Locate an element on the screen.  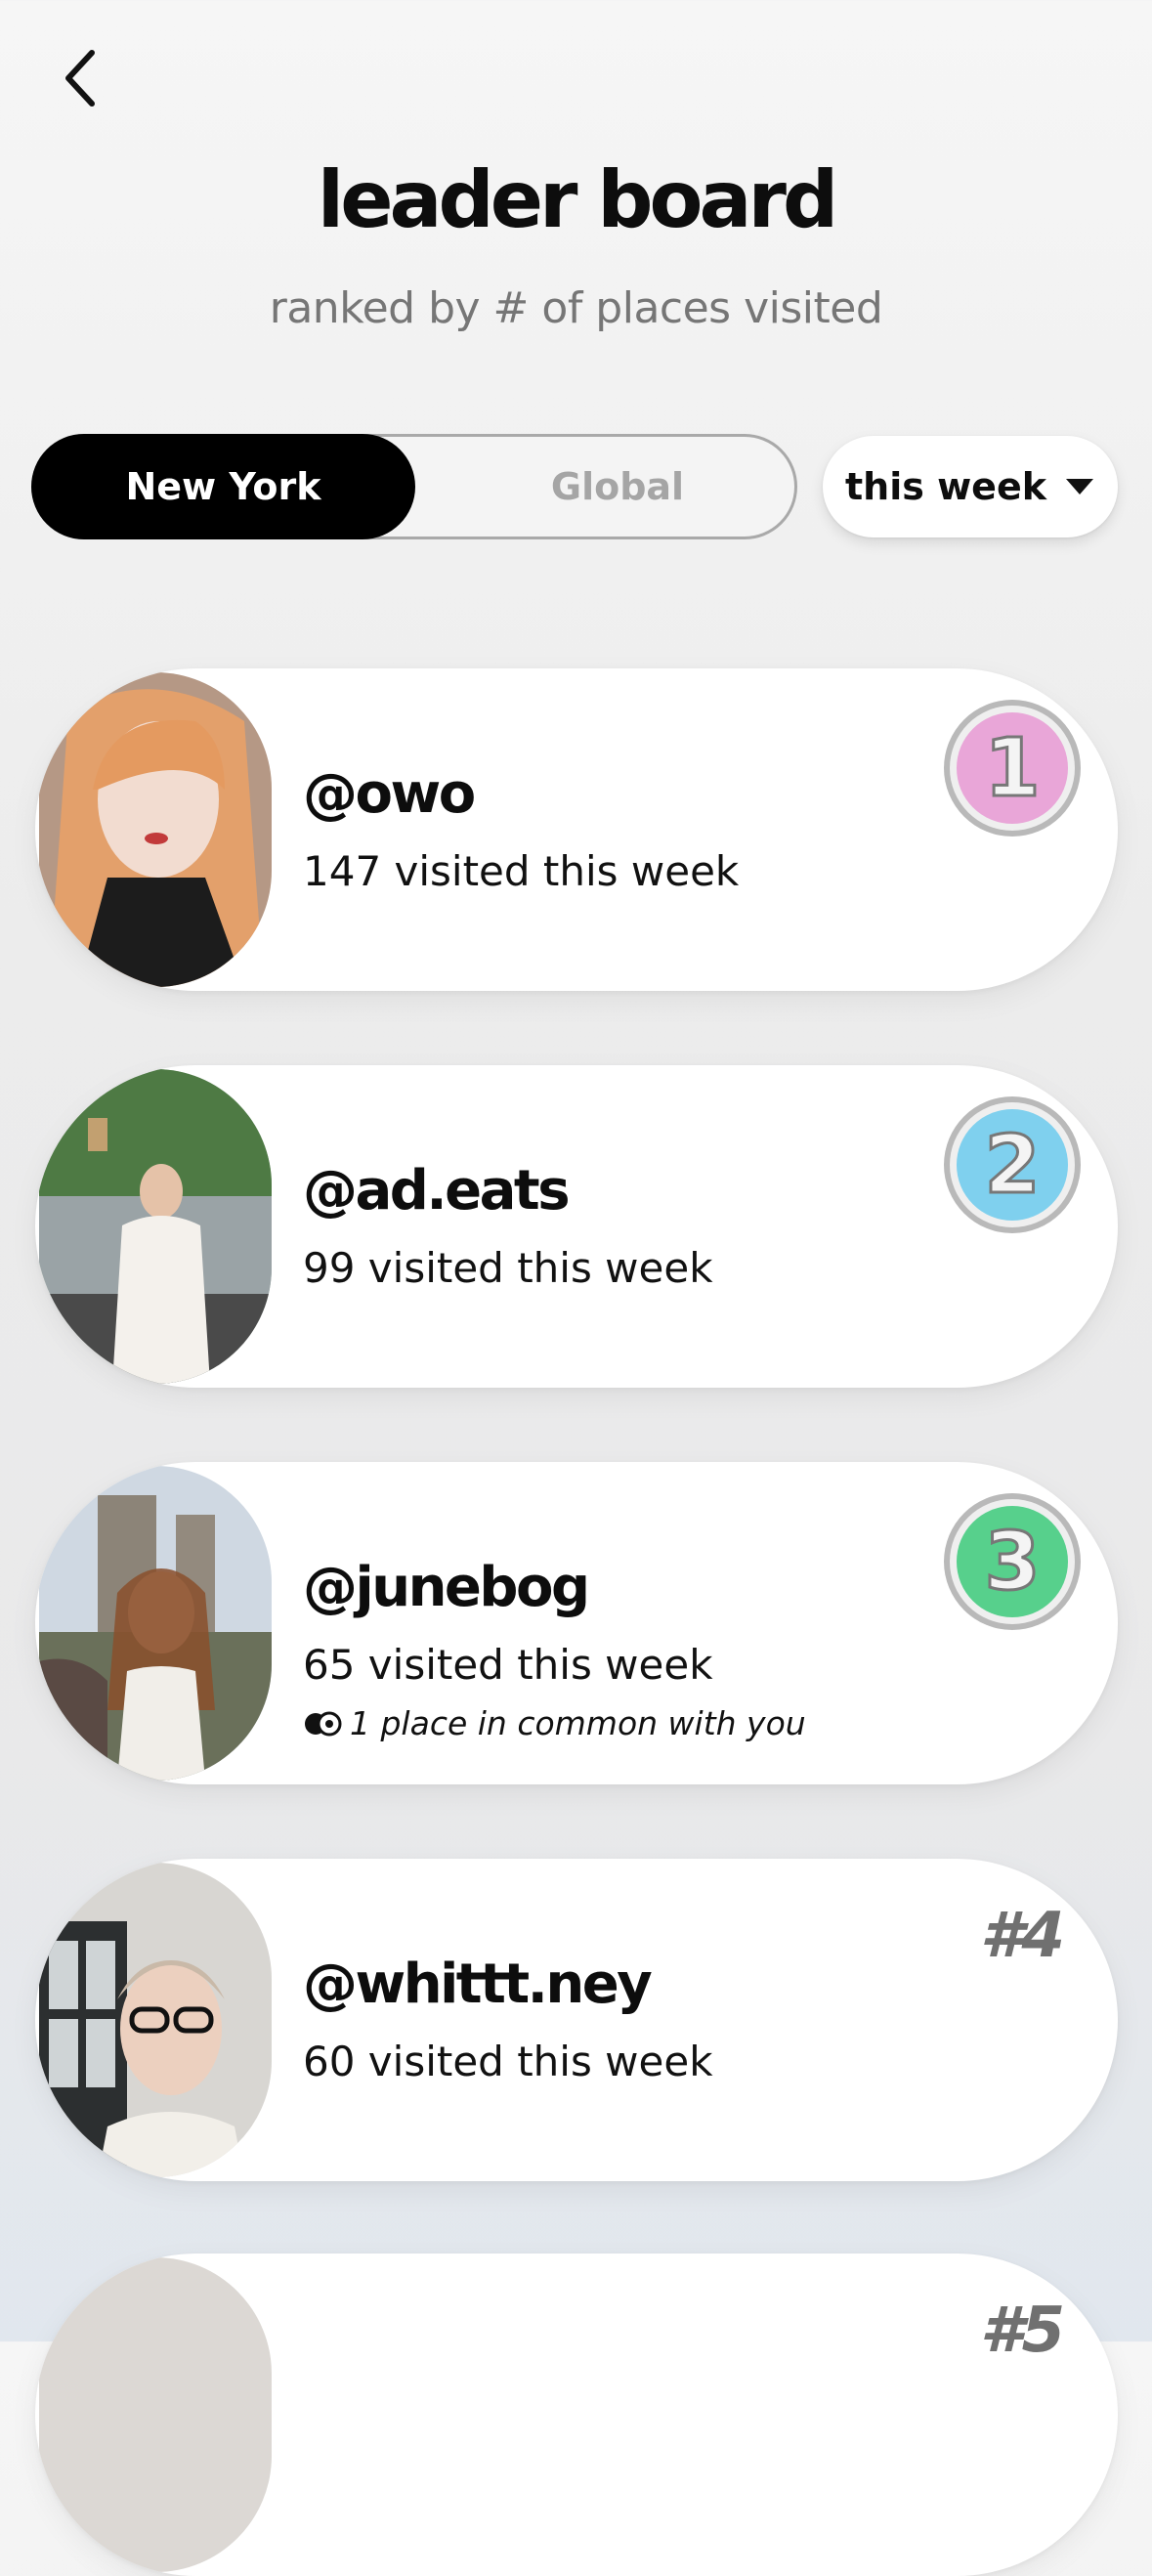
visit-count: 147 visited this week is located at coordinates (521, 871).